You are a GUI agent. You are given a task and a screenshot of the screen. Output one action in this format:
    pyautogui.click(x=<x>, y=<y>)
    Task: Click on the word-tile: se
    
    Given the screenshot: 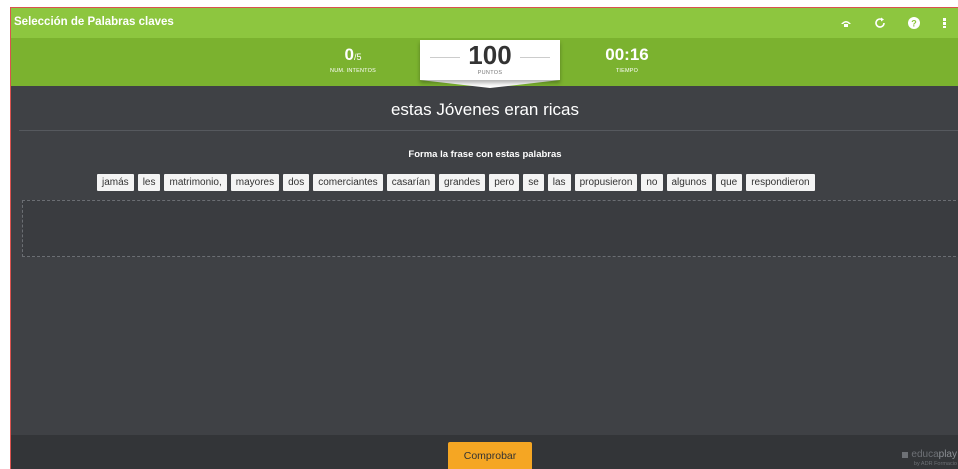 What is the action you would take?
    pyautogui.click(x=533, y=182)
    